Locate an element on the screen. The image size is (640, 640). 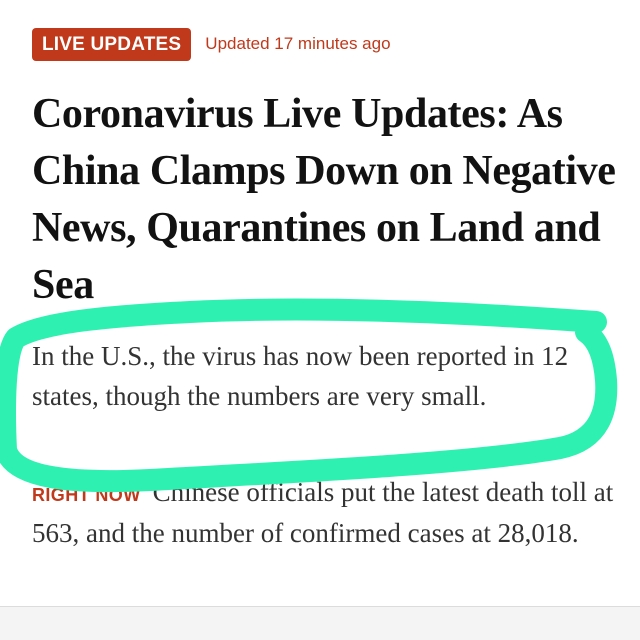
bottom-divider is located at coordinates (320, 623).